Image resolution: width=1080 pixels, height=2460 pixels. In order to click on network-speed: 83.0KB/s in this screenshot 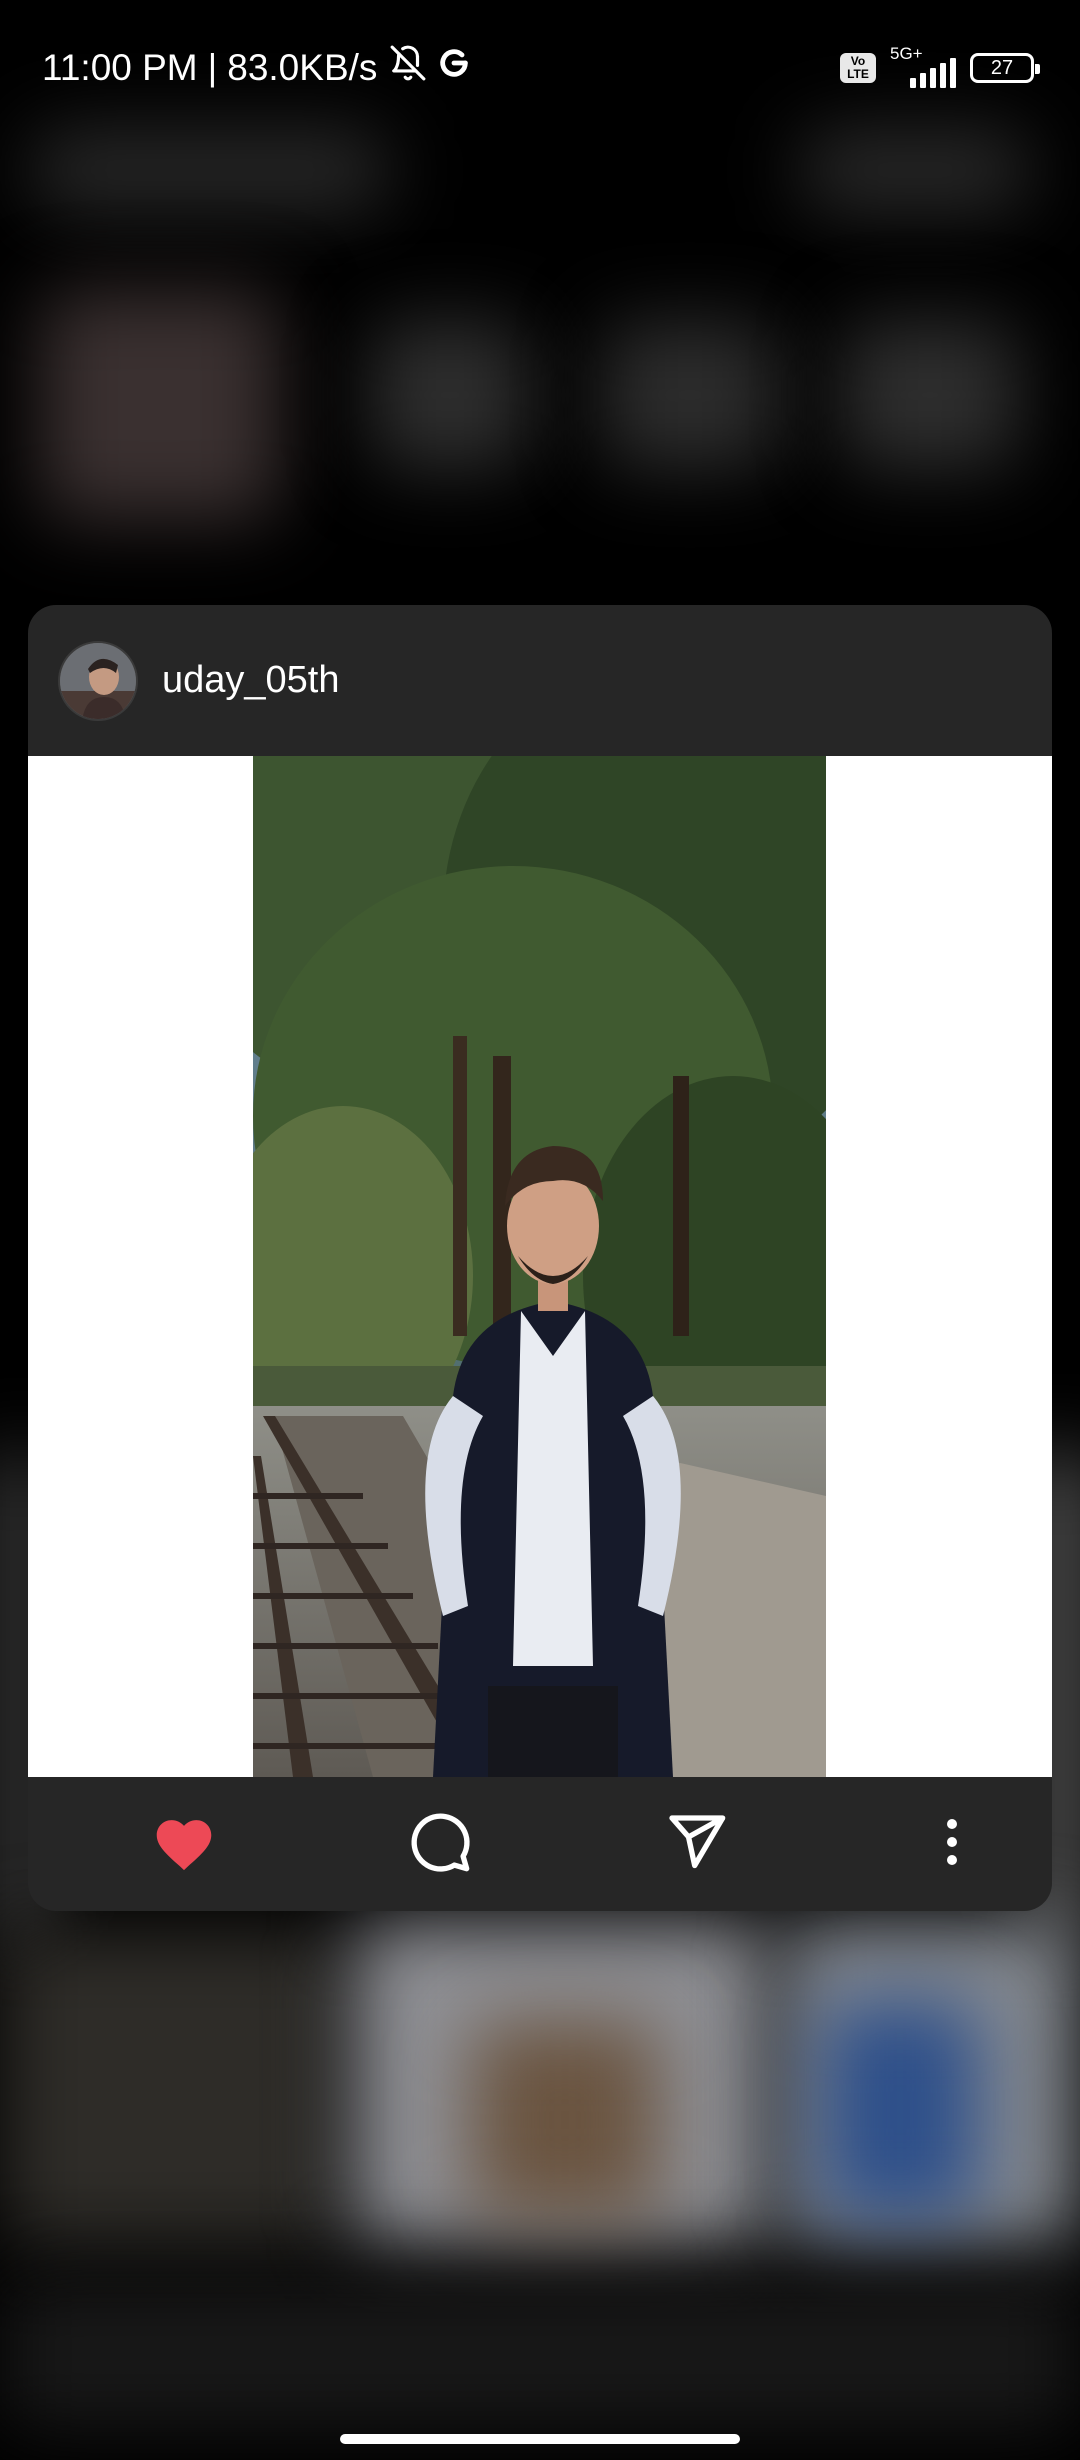, I will do `click(302, 67)`.